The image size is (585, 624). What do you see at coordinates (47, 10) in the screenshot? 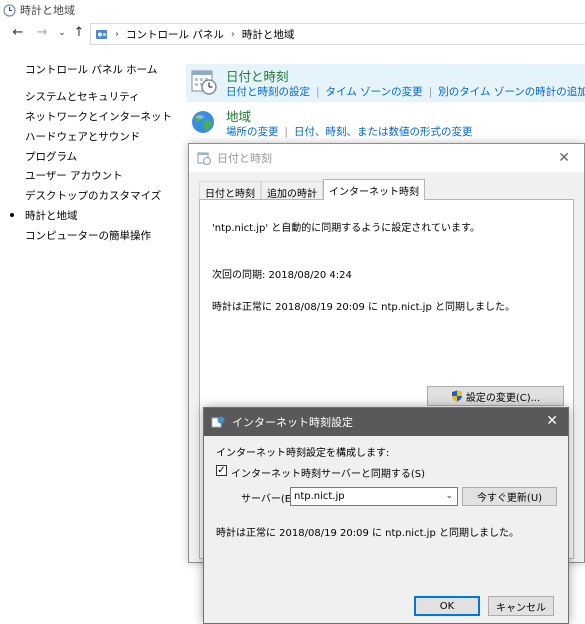
I see `window-title: 時計と地域` at bounding box center [47, 10].